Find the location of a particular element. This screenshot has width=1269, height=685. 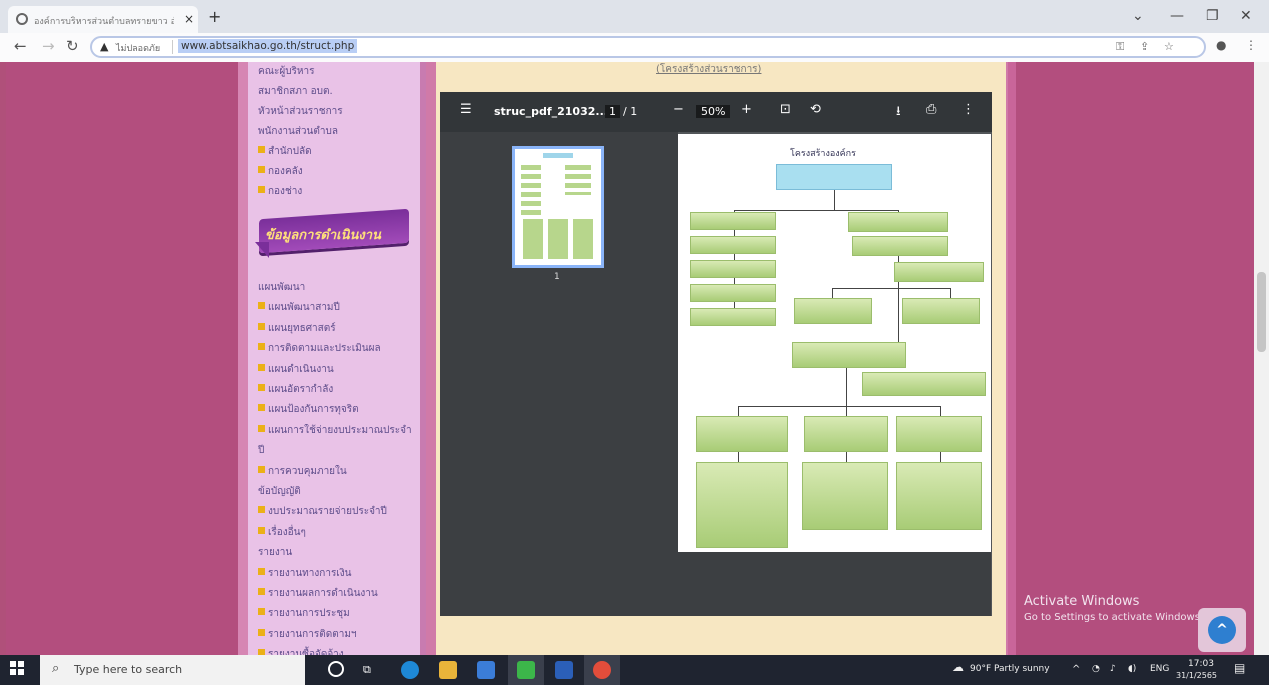

sidebar-item-label: พนักงานส่วนตำบล is located at coordinates (298, 131).